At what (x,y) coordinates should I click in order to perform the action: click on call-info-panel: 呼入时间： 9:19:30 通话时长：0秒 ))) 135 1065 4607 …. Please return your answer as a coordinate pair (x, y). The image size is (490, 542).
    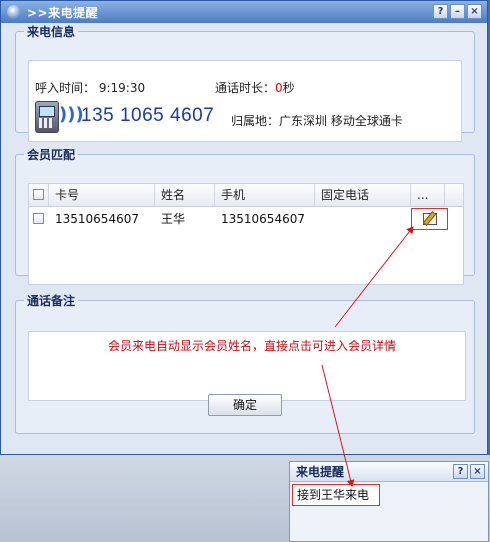
    Looking at the image, I should click on (245, 101).